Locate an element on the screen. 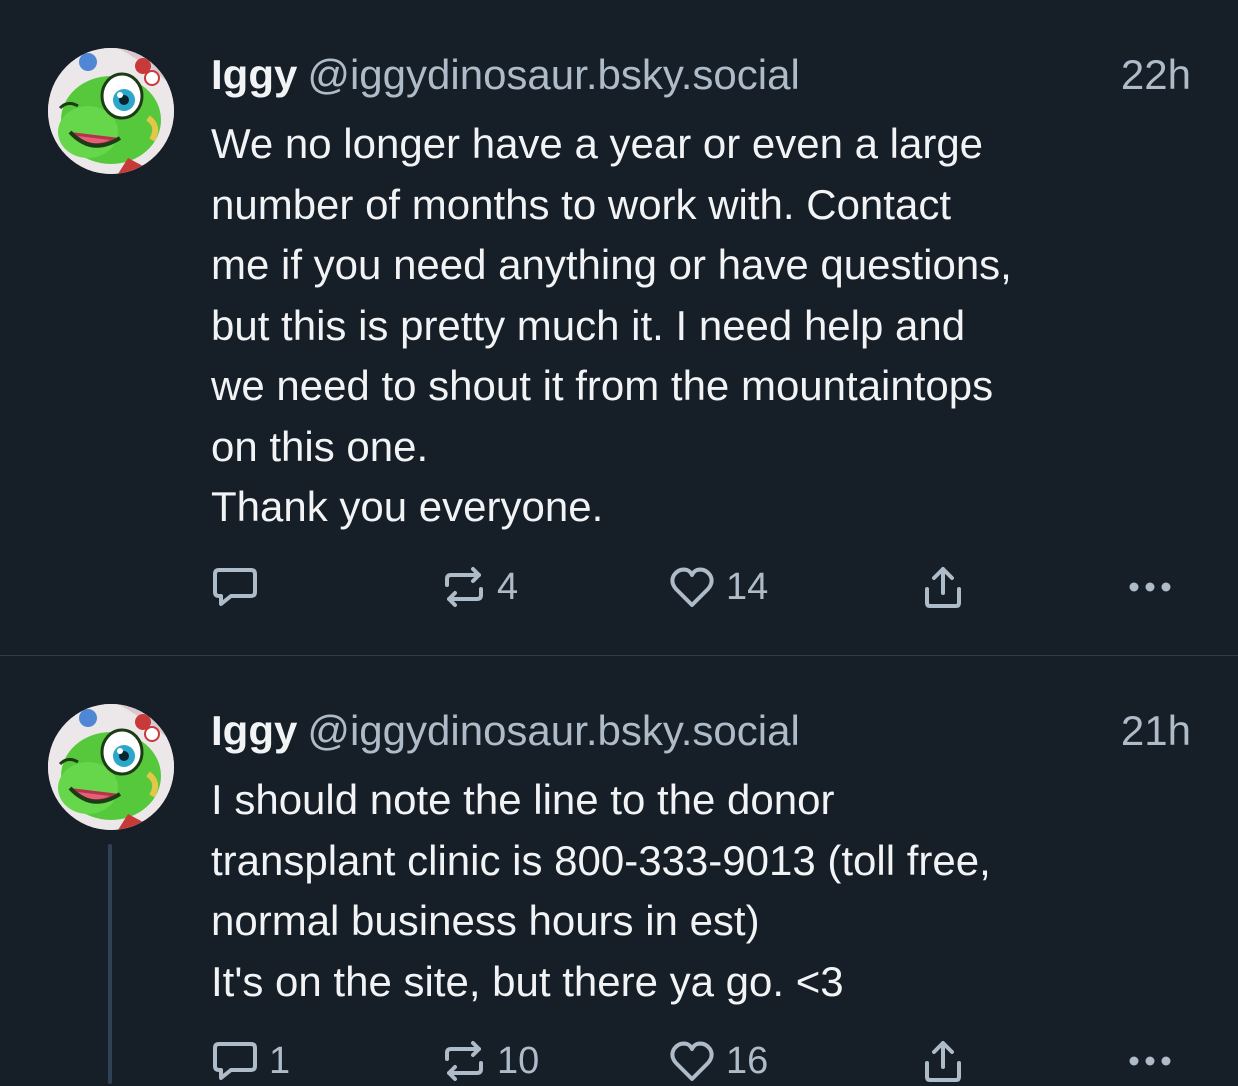 The image size is (1238, 1086). like-count: 16 is located at coordinates (747, 1060).